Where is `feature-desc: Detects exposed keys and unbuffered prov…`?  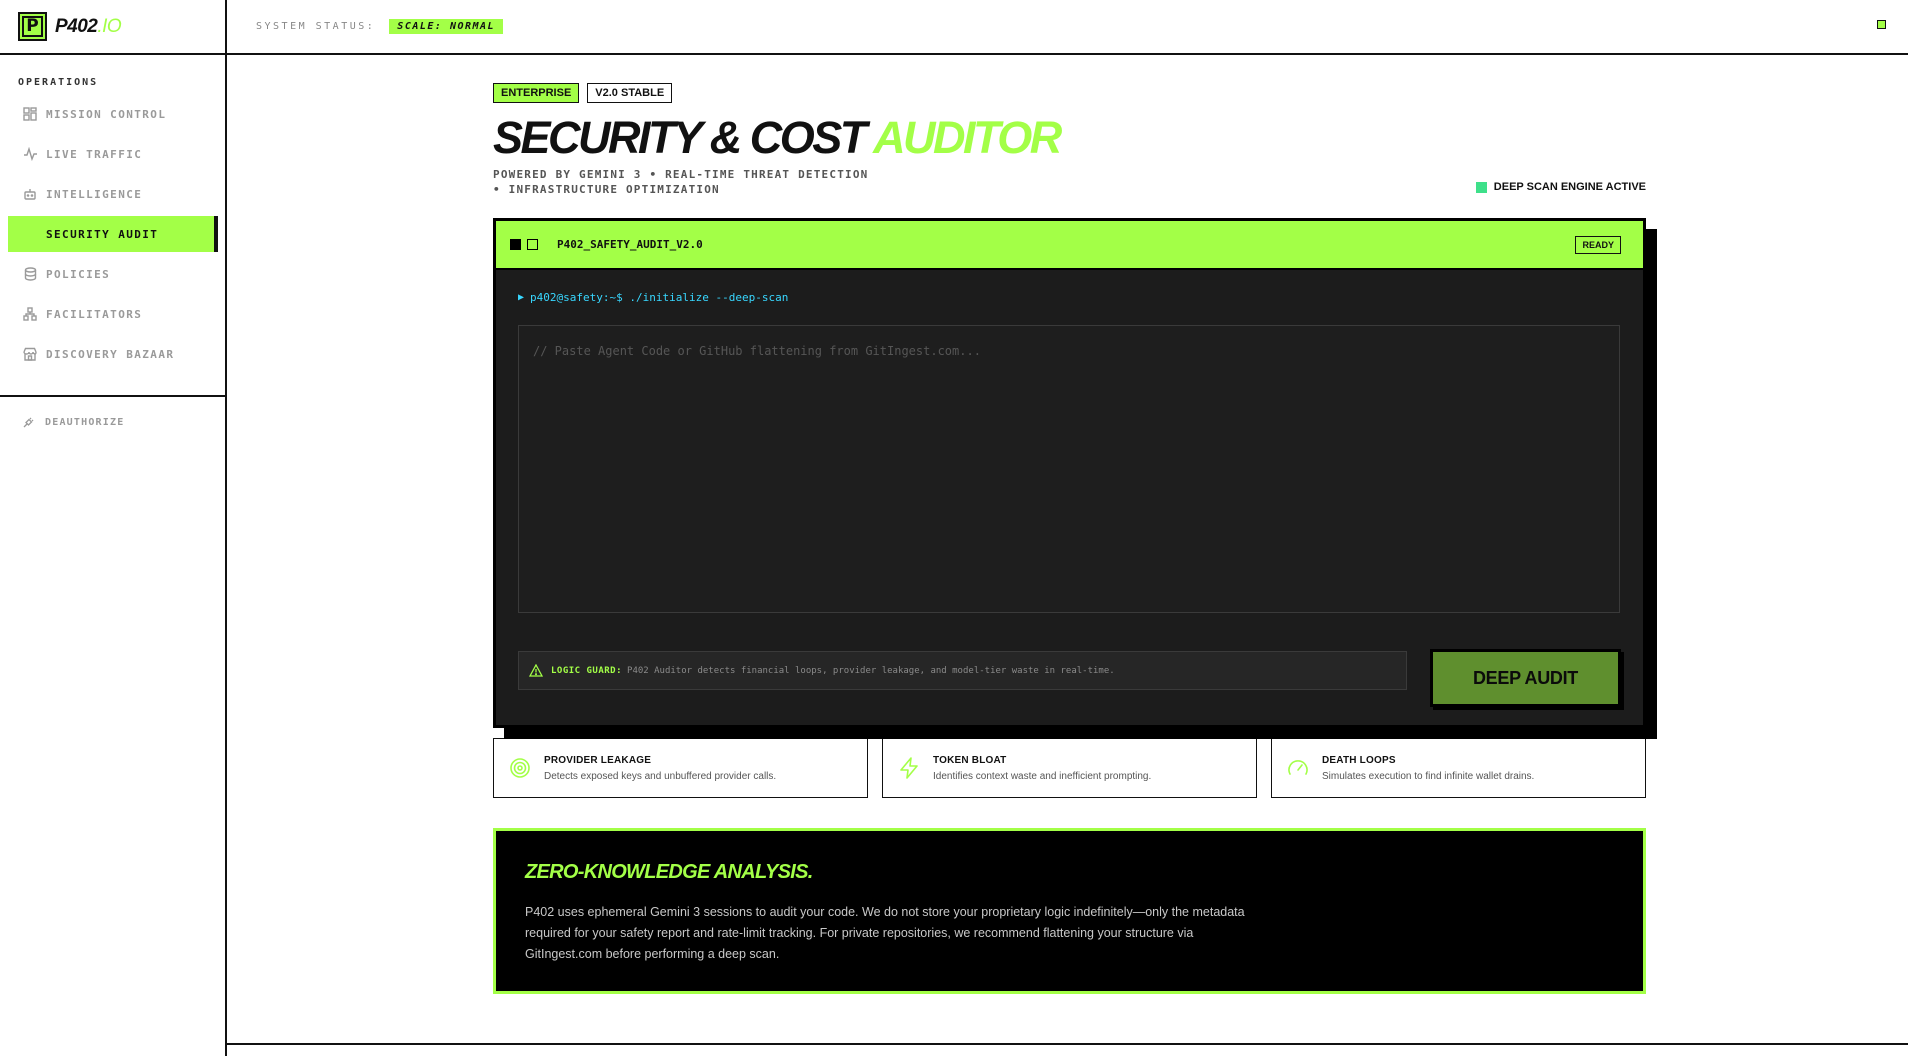
feature-desc: Detects exposed keys and unbuffered prov… is located at coordinates (660, 776).